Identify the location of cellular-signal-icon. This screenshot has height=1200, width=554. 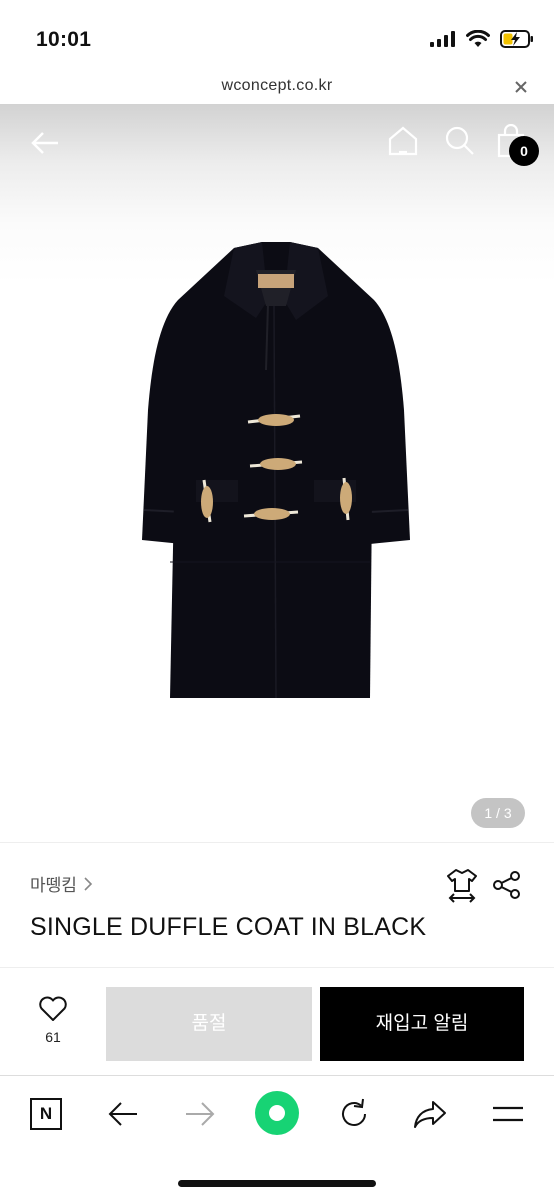
(442, 39).